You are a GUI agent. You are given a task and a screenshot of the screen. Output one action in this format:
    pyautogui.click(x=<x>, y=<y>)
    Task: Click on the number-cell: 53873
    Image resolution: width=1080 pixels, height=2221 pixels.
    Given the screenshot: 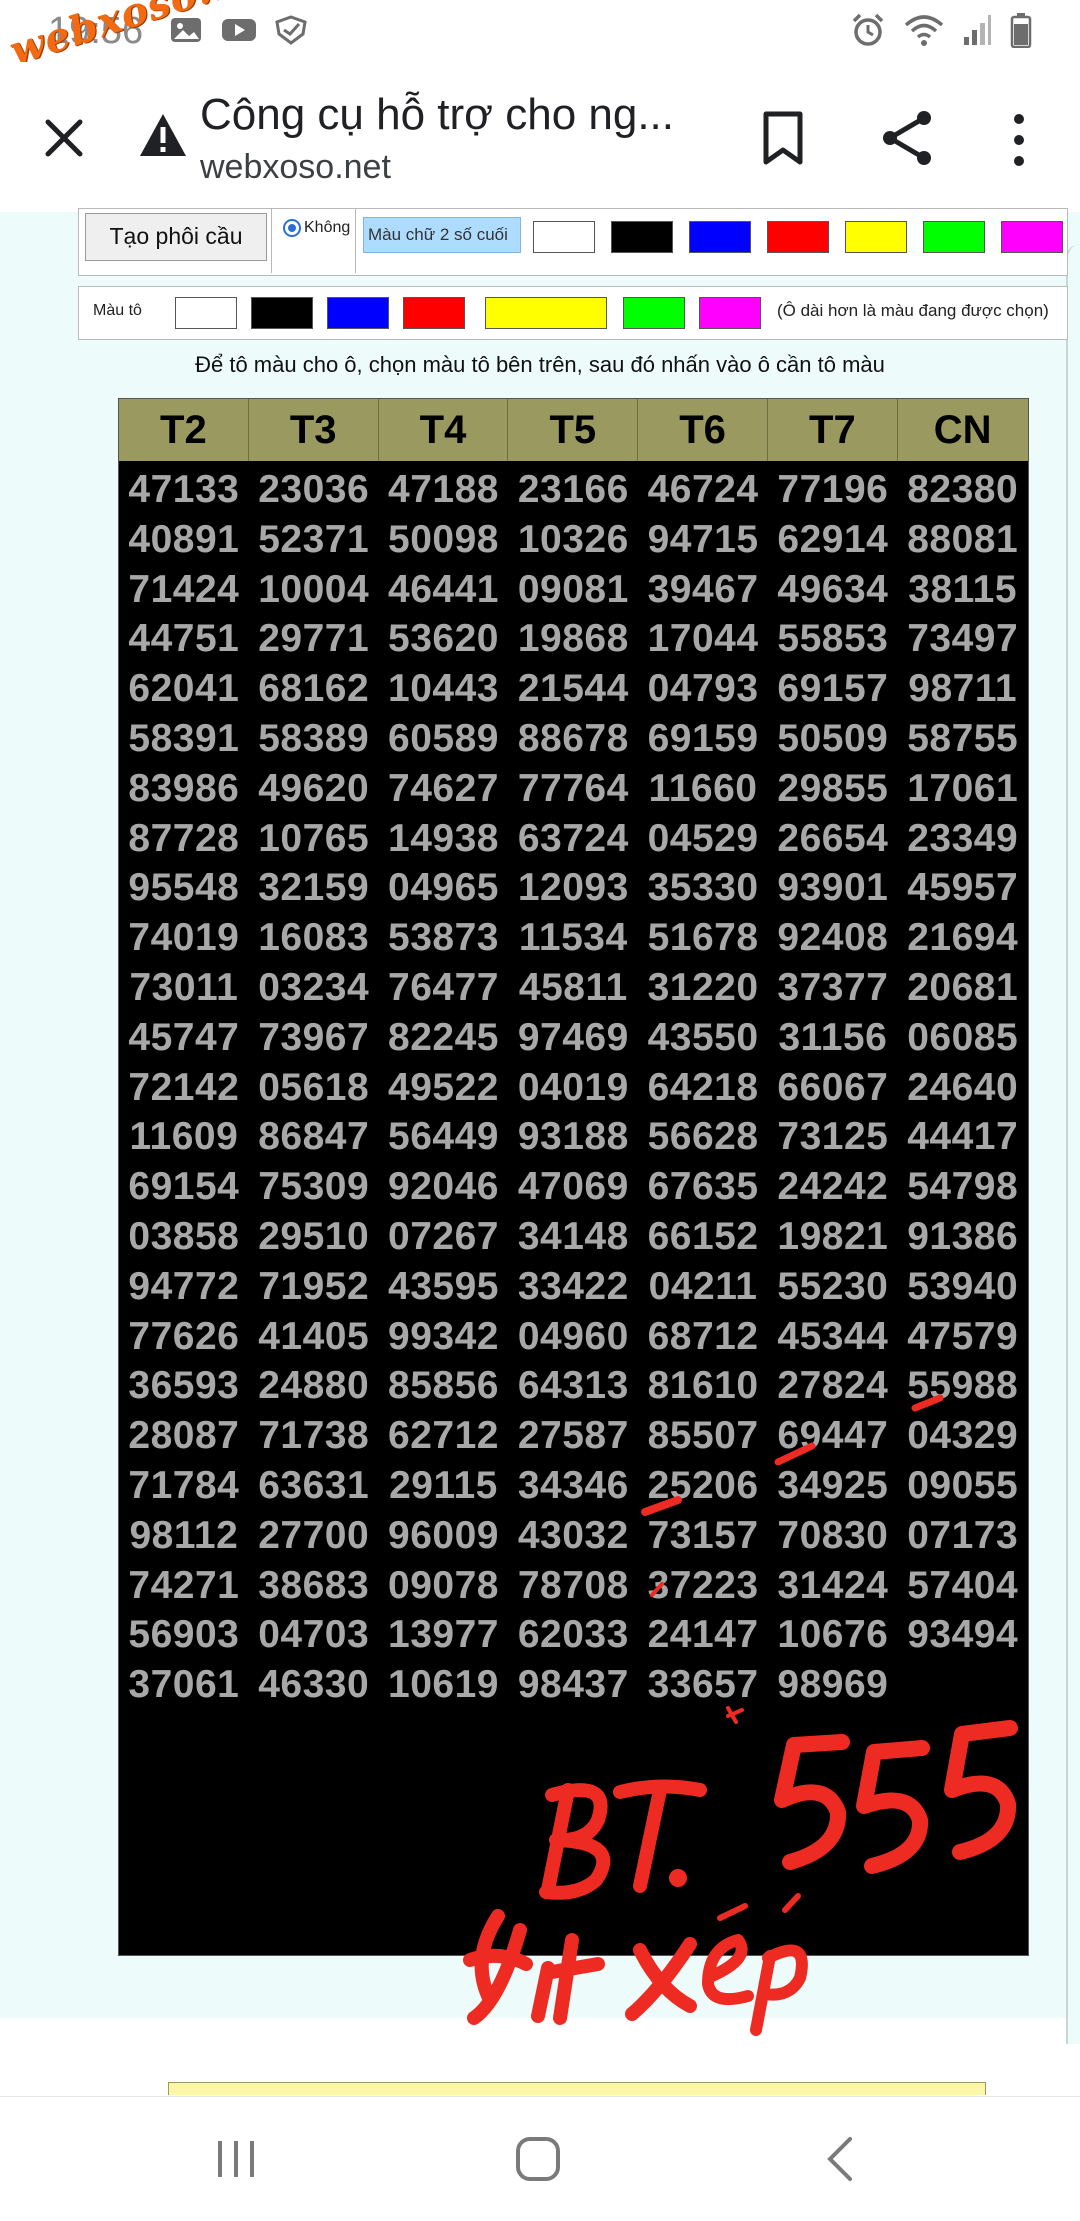 What is the action you would take?
    pyautogui.click(x=444, y=938)
    